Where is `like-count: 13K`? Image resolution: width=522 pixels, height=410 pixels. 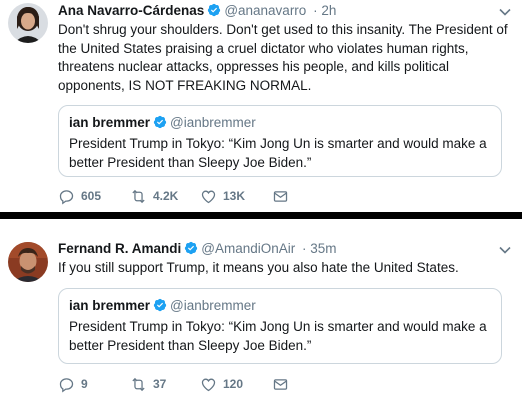 like-count: 13K is located at coordinates (234, 196).